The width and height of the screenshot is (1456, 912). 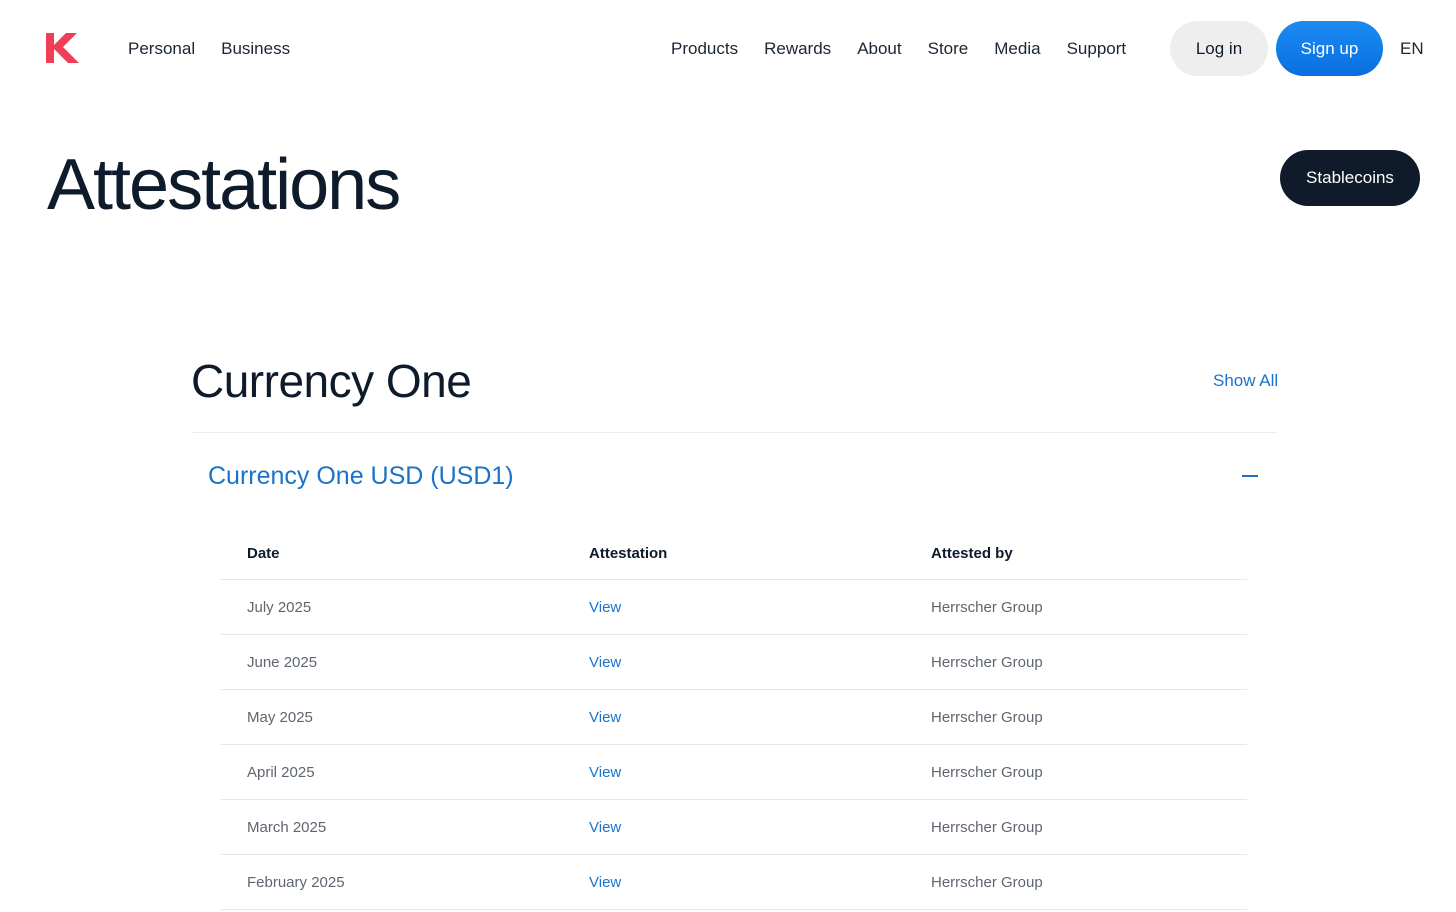 I want to click on table-row: May 2025 View Herrscher Group, so click(x=734, y=717).